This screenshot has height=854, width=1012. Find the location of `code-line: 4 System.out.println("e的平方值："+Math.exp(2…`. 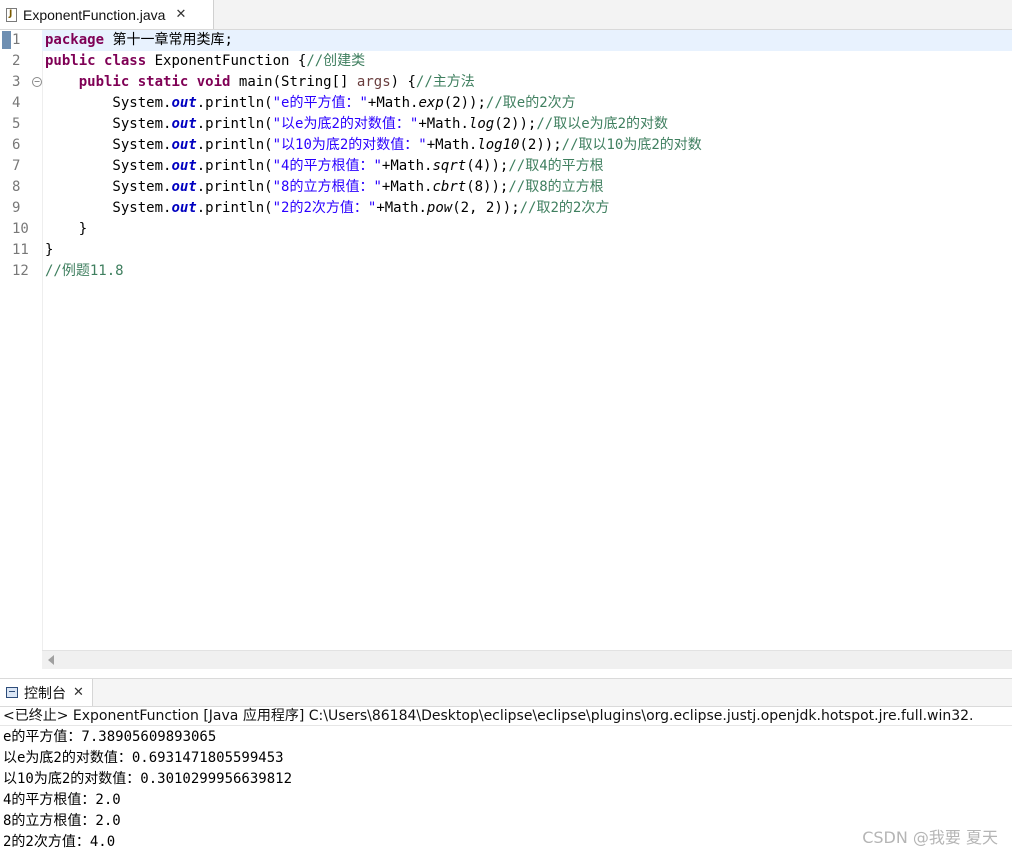

code-line: 4 System.out.println("e的平方值："+Math.exp(2… is located at coordinates (506, 103).